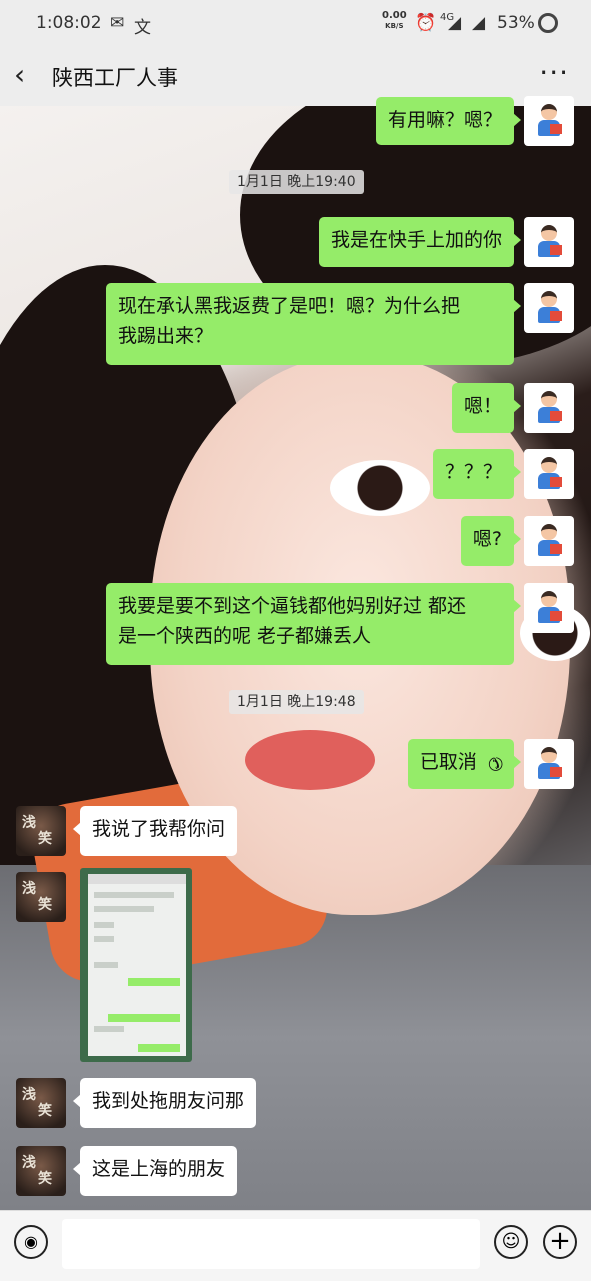  Describe the element at coordinates (69, 23) in the screenshot. I see `status-time: 1:08:02` at that location.